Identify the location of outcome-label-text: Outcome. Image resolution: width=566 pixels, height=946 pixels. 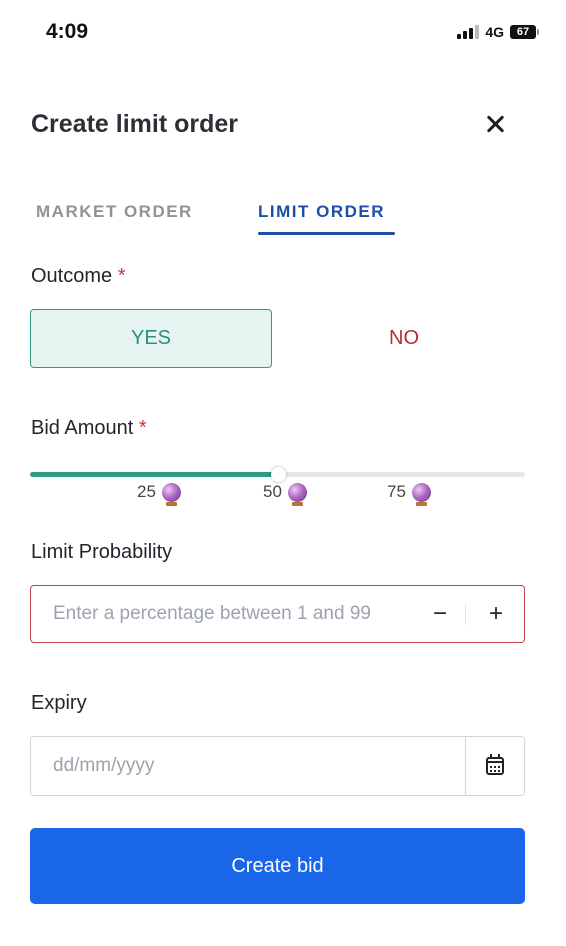
(72, 276).